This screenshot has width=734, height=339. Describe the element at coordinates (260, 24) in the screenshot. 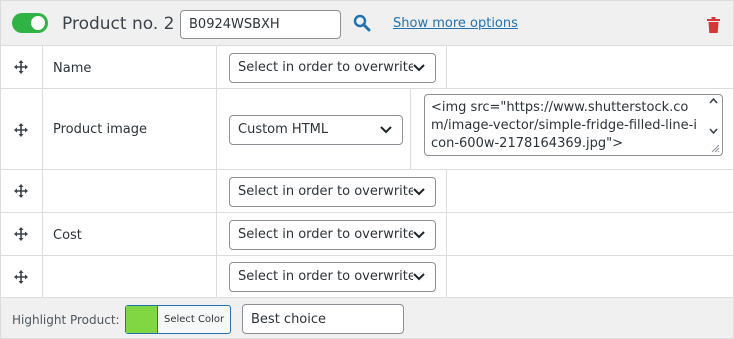

I see `sku-input` at that location.